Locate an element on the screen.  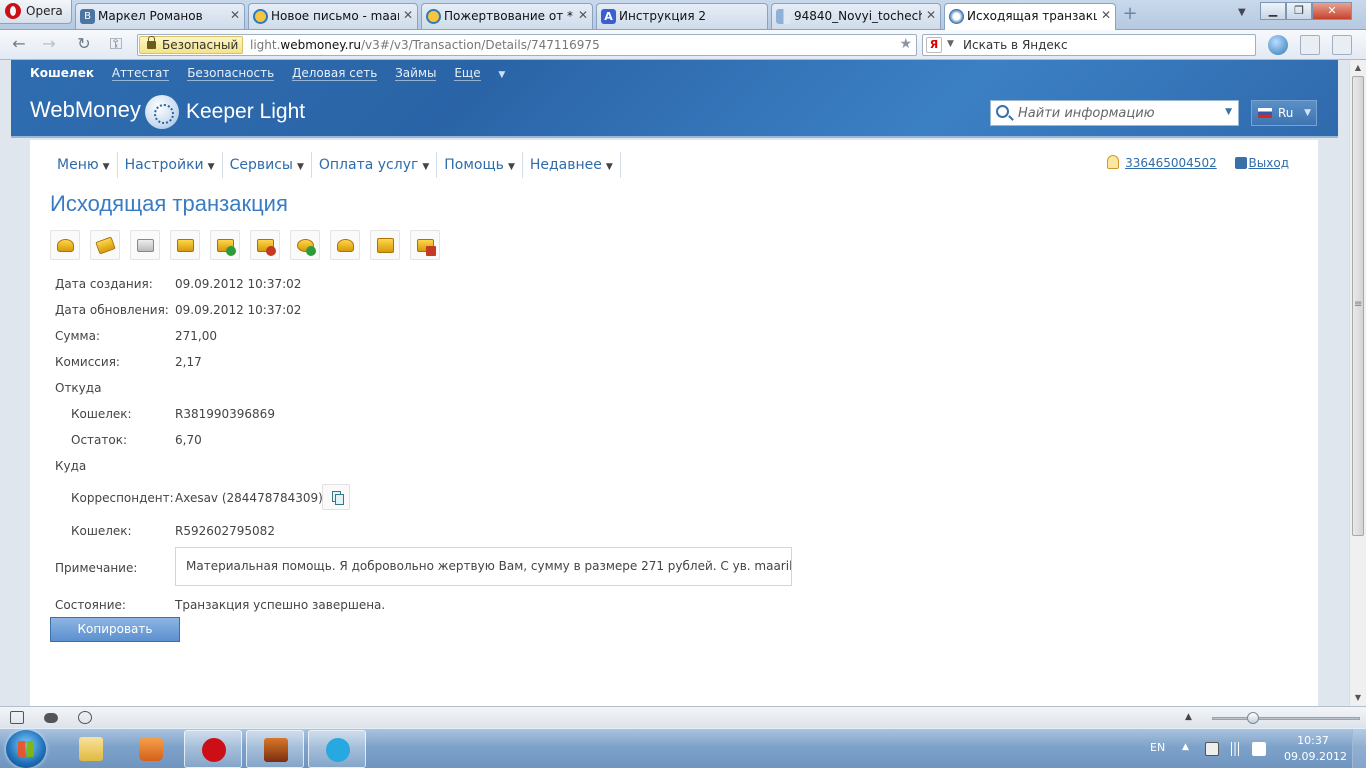
lock-icon is located at coordinates (151, 42).